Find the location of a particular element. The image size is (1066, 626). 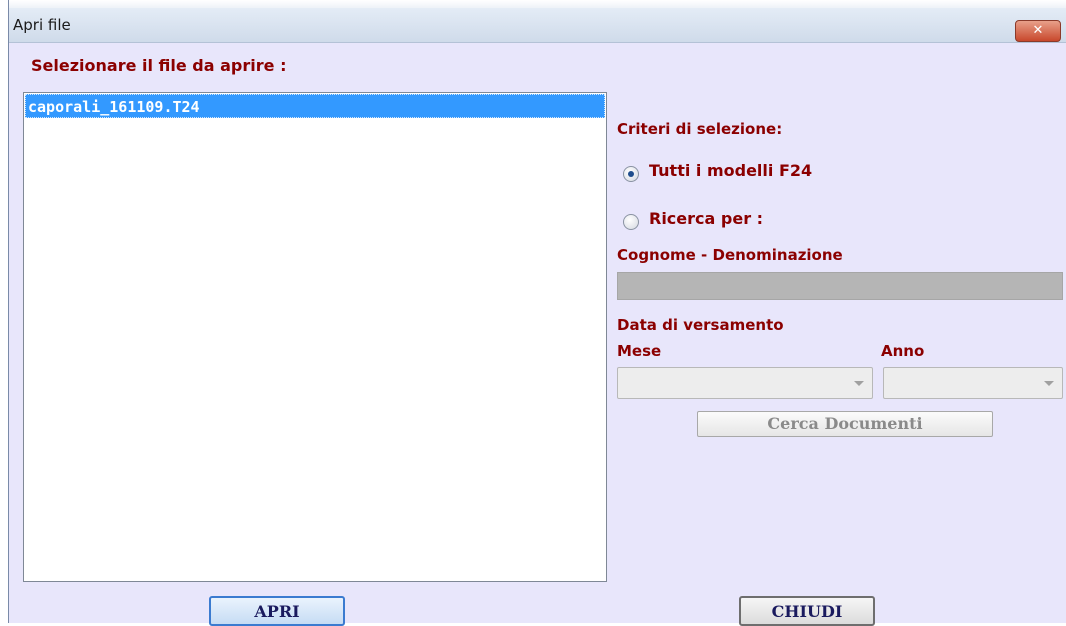

year-label: Anno is located at coordinates (903, 351).